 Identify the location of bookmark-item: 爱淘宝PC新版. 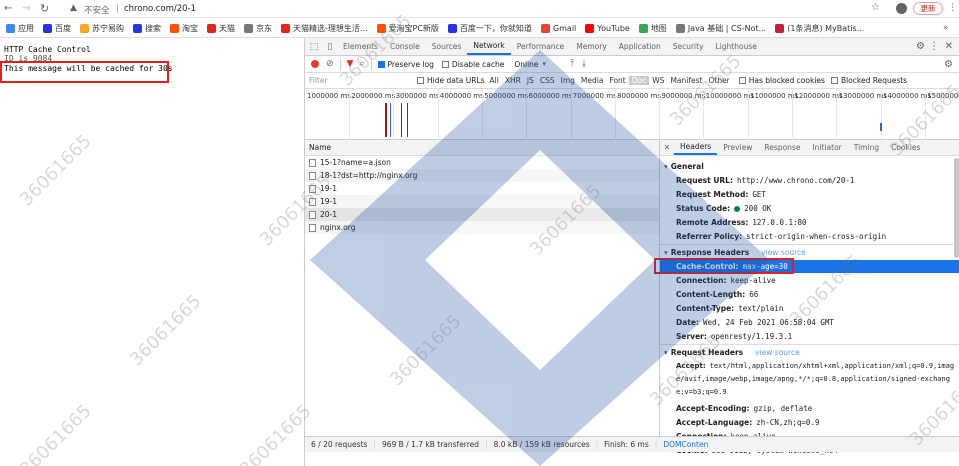
(407, 27).